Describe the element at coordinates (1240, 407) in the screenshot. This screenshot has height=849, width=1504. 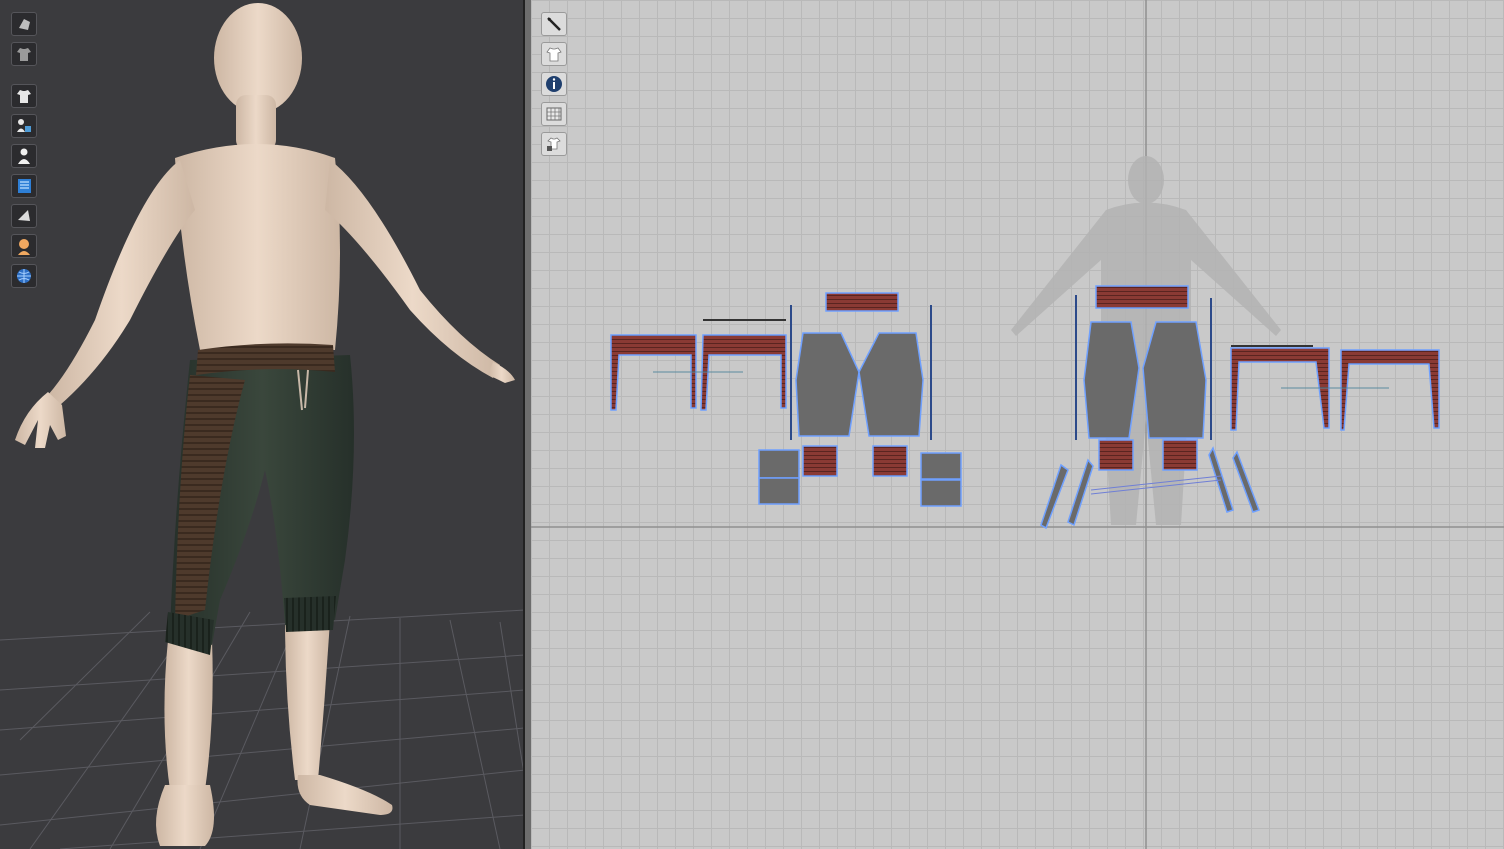
I see `pattern-group-front` at that location.